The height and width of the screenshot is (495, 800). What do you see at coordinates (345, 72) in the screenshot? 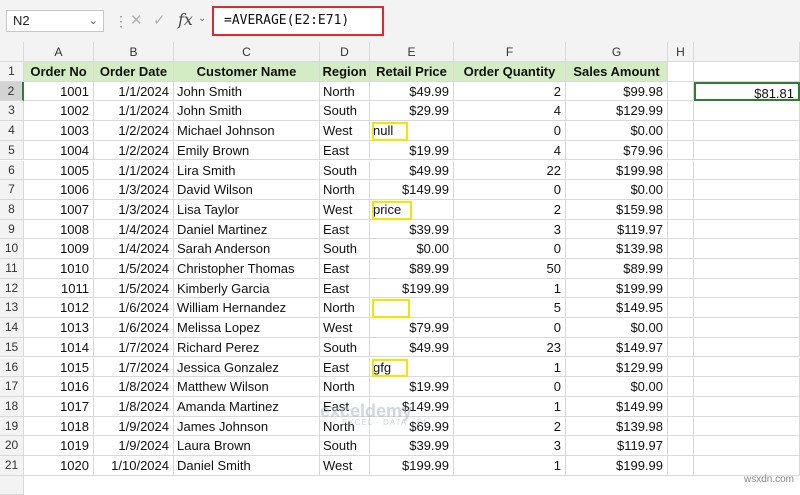
I see `column-title-cell: Region` at bounding box center [345, 72].